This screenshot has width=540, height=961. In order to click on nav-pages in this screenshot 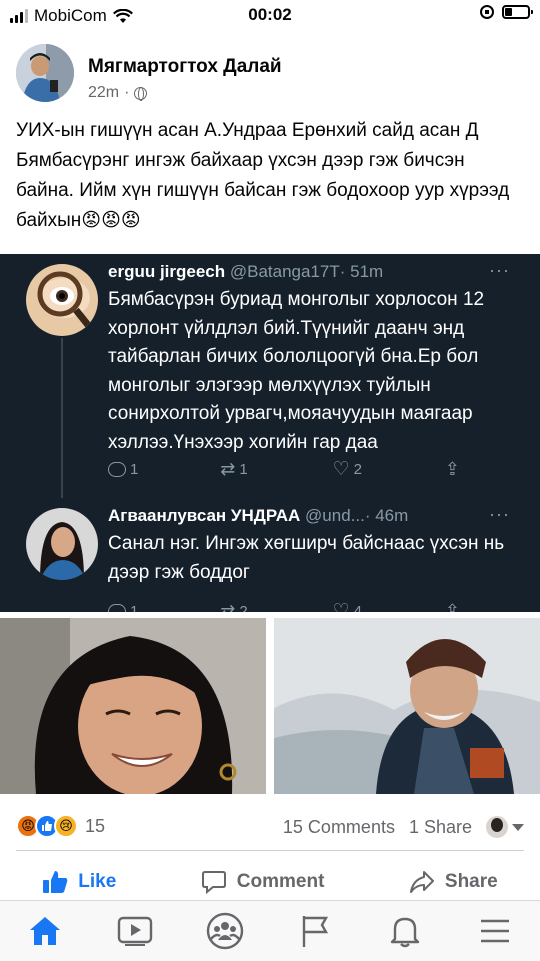, I will do `click(315, 931)`.